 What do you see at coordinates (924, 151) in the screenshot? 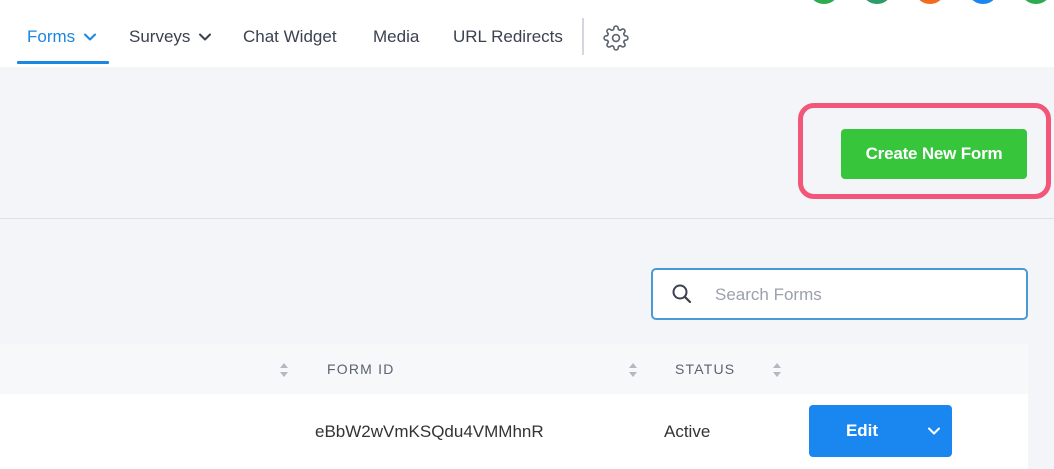
I see `highlight-annotation` at bounding box center [924, 151].